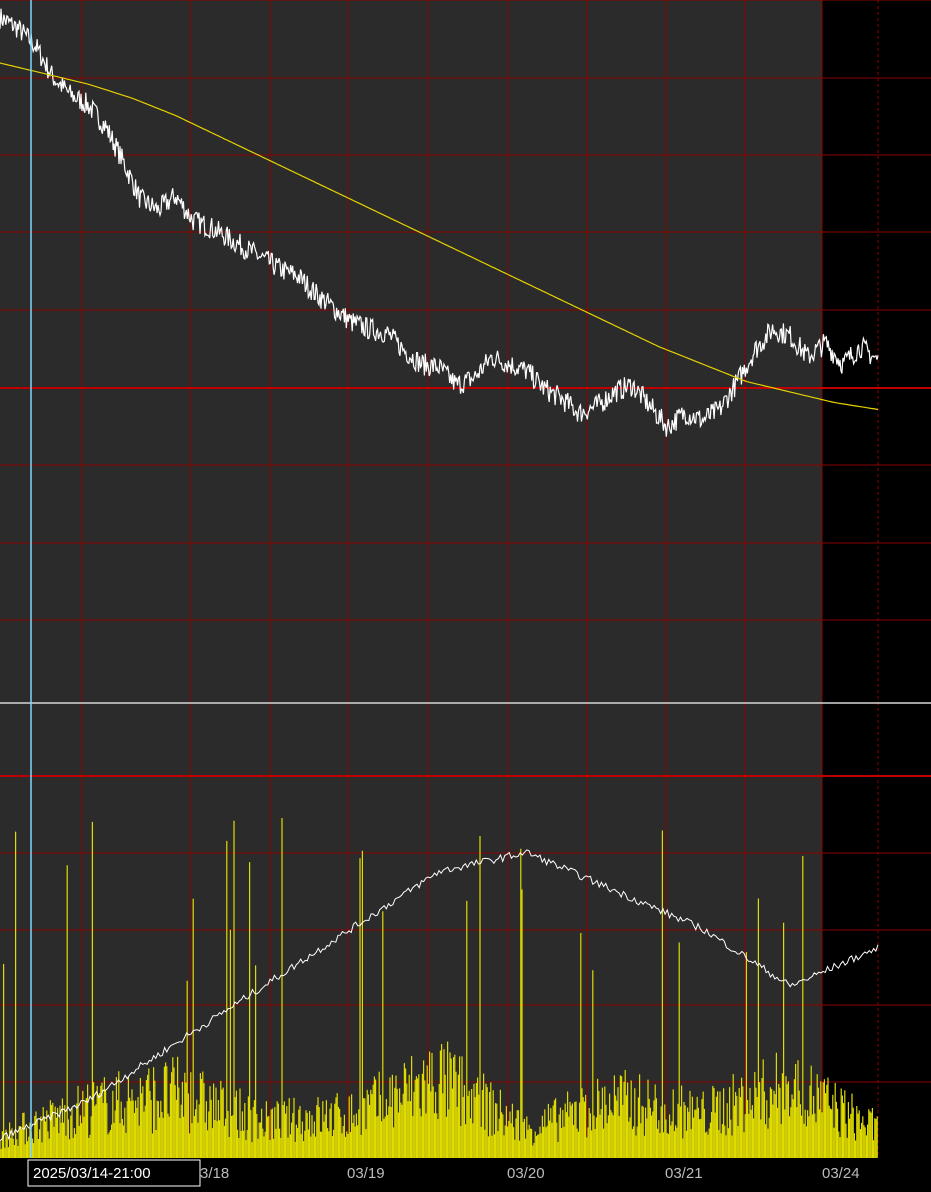 The image size is (931, 1192). What do you see at coordinates (841, 1173) in the screenshot?
I see `x-tick-label: 03/24` at bounding box center [841, 1173].